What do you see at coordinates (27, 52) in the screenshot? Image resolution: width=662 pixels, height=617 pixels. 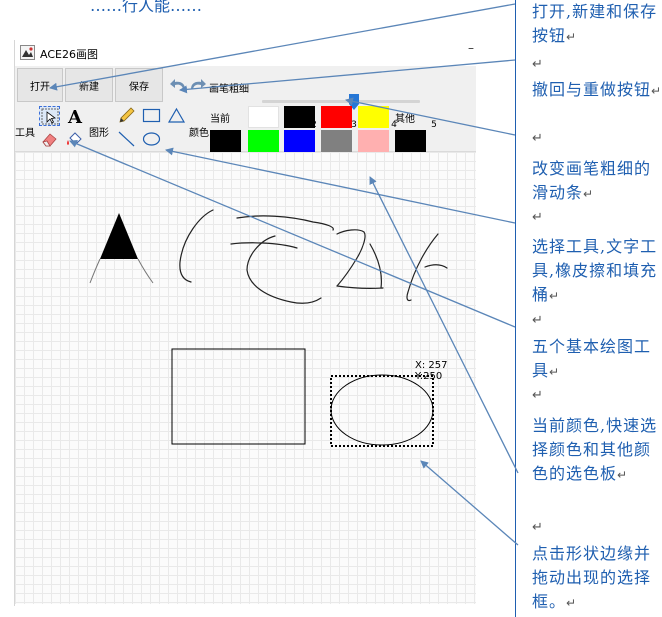 I see `app-icon` at bounding box center [27, 52].